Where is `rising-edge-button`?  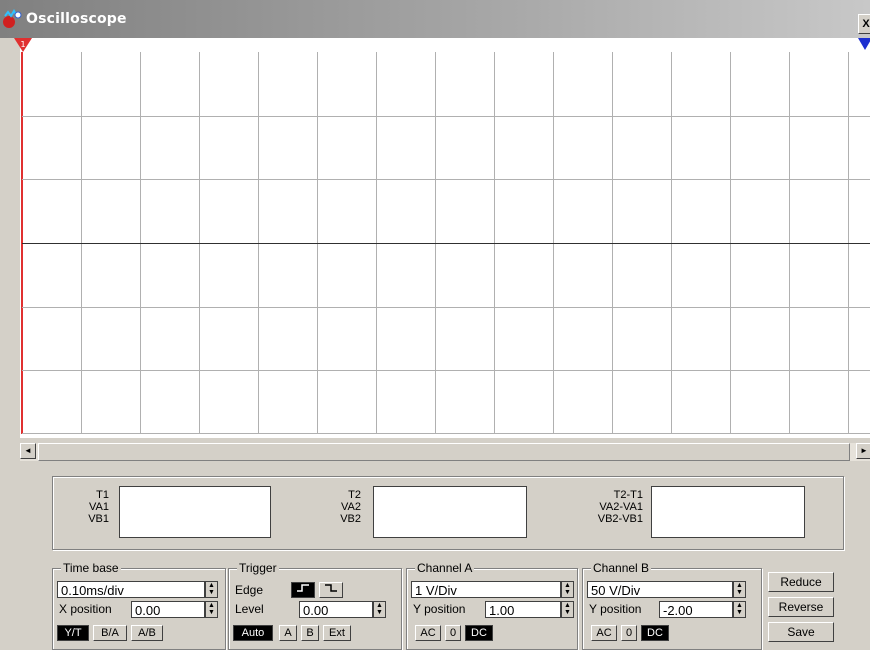
rising-edge-button is located at coordinates (303, 590).